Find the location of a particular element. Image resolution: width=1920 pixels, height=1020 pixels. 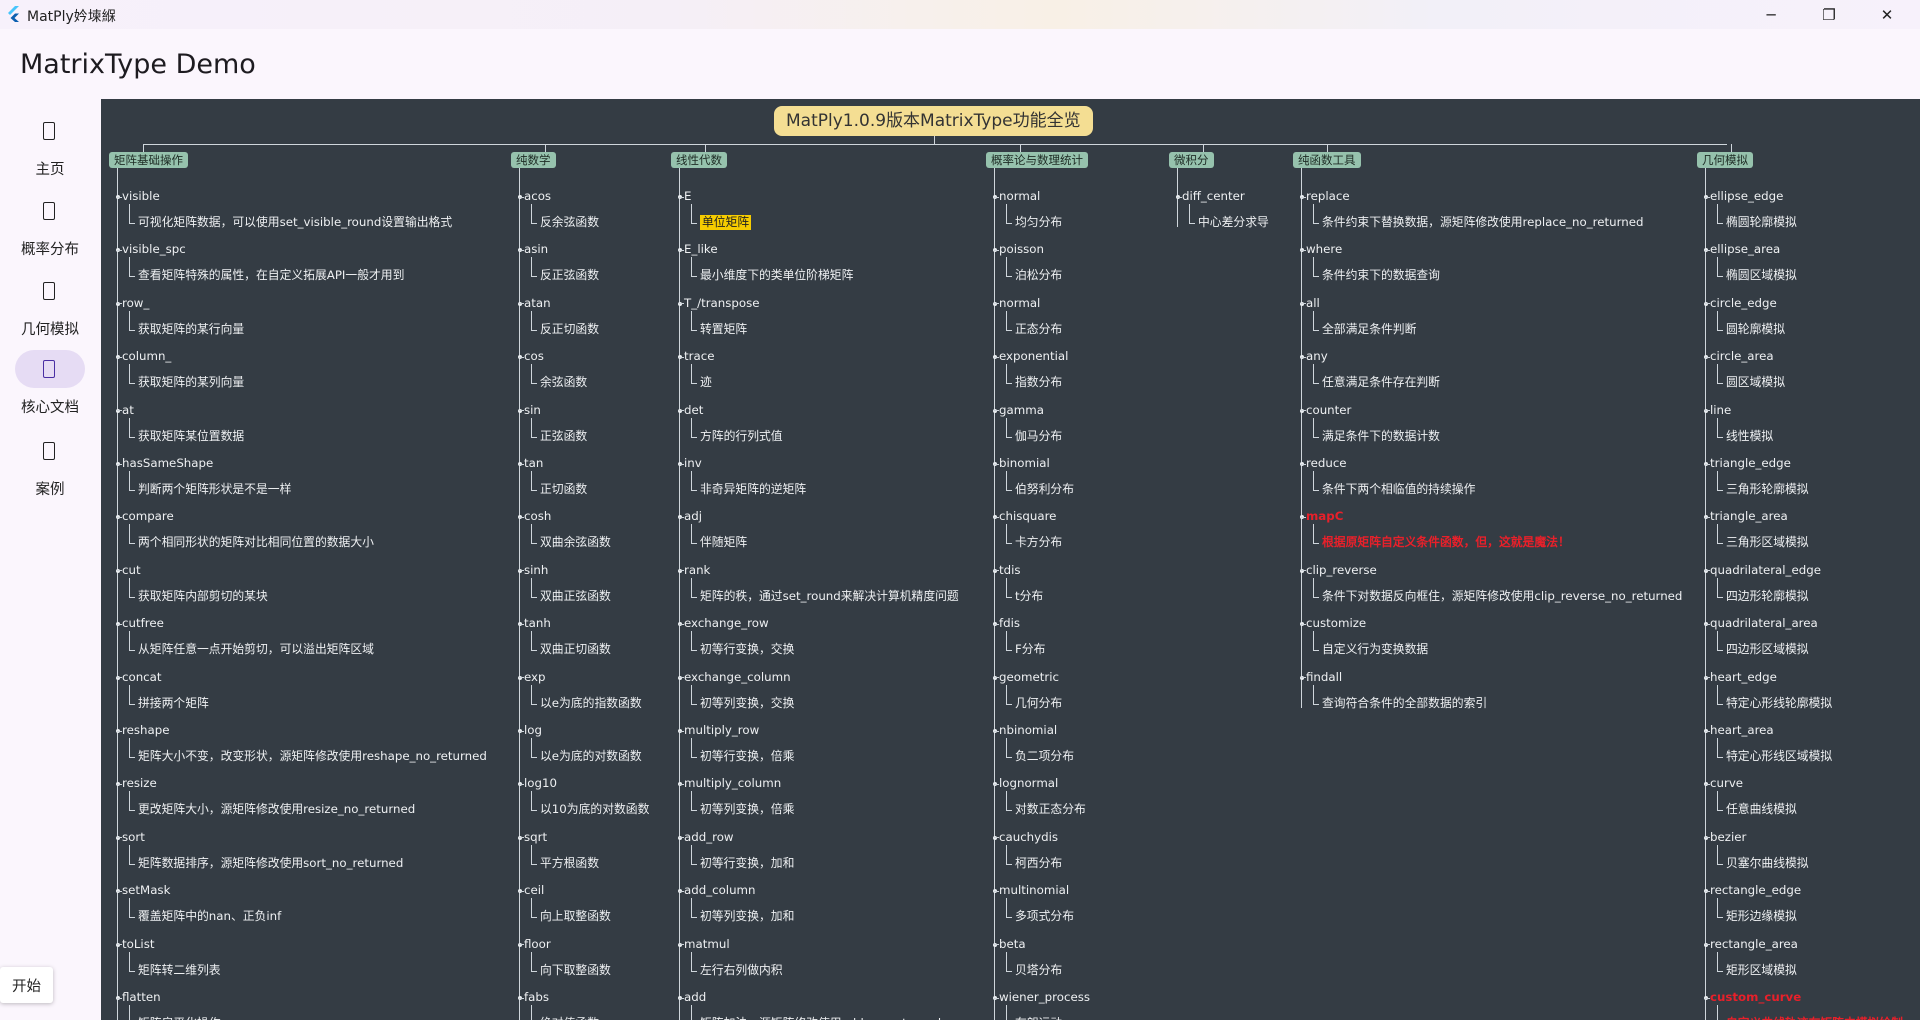

function-node: mapC is located at coordinates (1324, 516).